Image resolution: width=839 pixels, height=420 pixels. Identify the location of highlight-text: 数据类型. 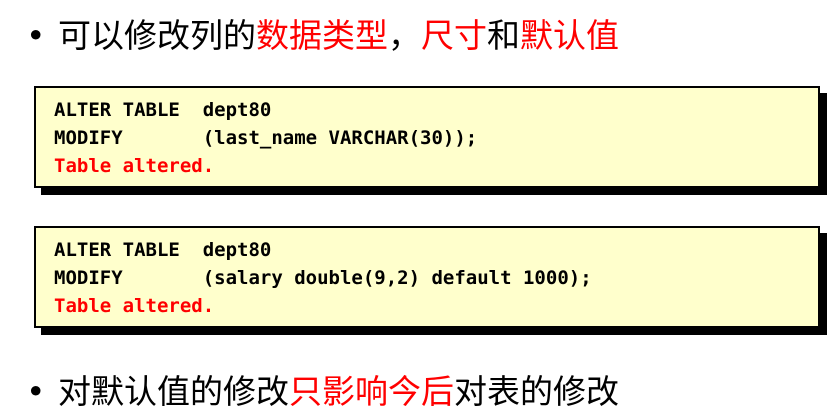
(322, 35).